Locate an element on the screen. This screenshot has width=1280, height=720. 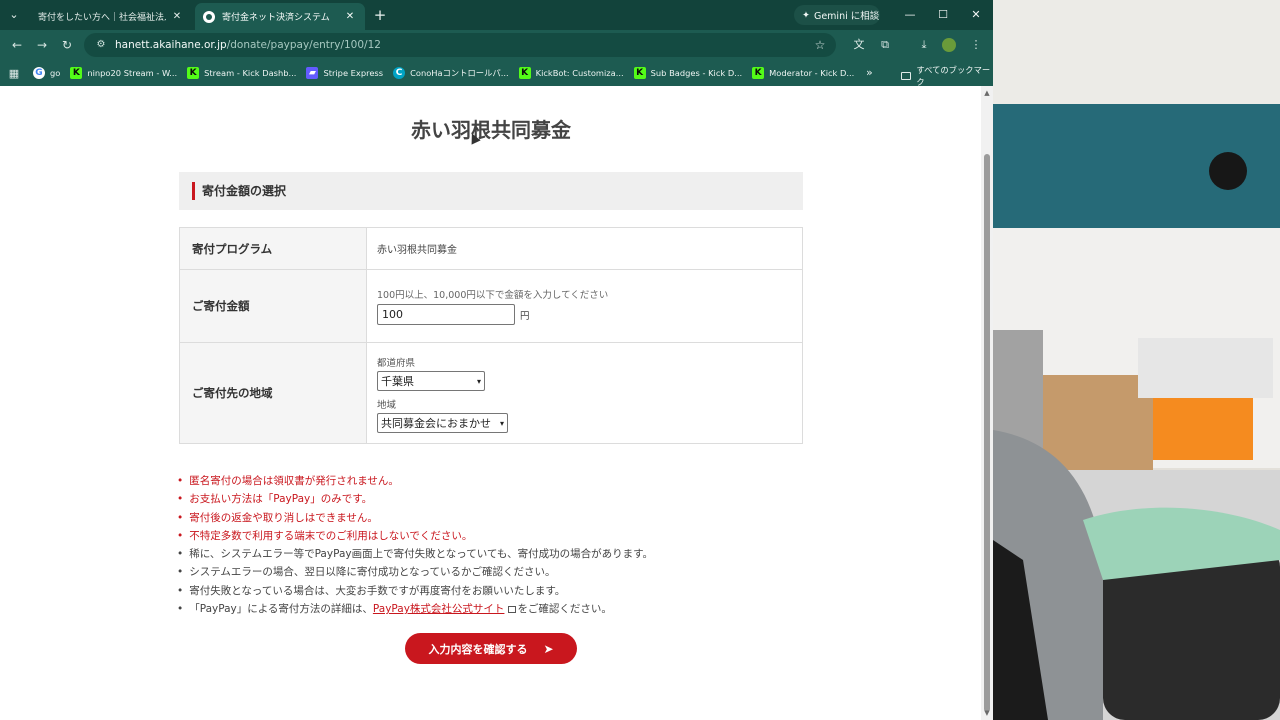
note-item: 寄付失敗となっている場合は、大変お手数ですが再度寄付をお願いいたします。 is located at coordinates (415, 591).